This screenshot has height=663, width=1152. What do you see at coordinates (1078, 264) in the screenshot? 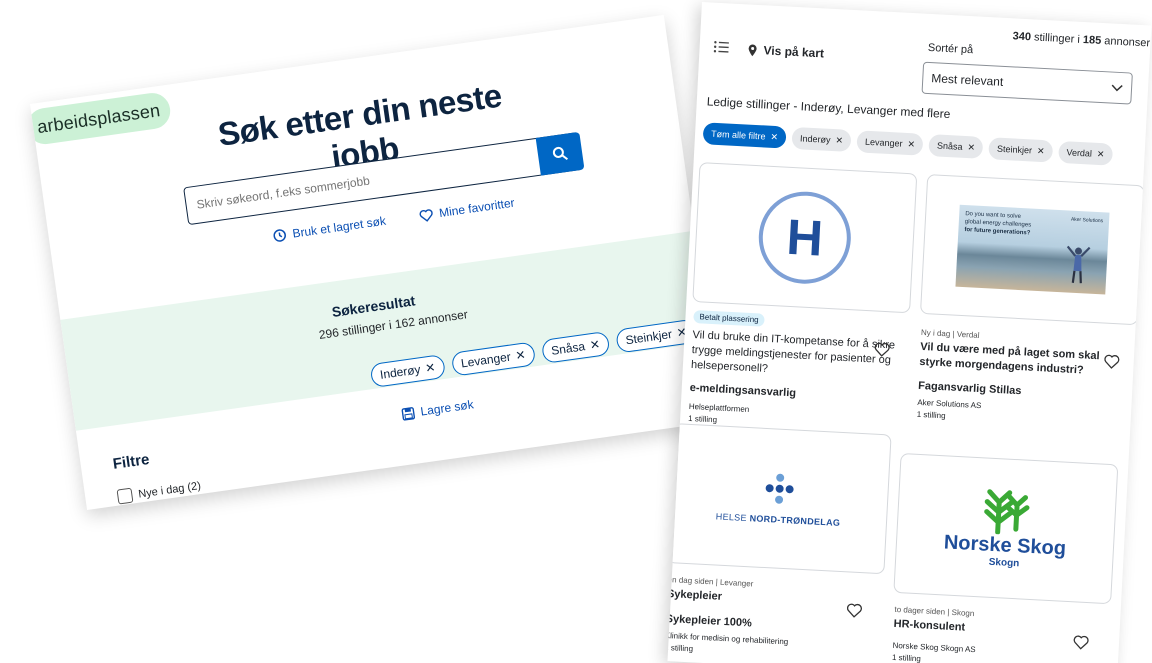
I see `person-silhouette` at bounding box center [1078, 264].